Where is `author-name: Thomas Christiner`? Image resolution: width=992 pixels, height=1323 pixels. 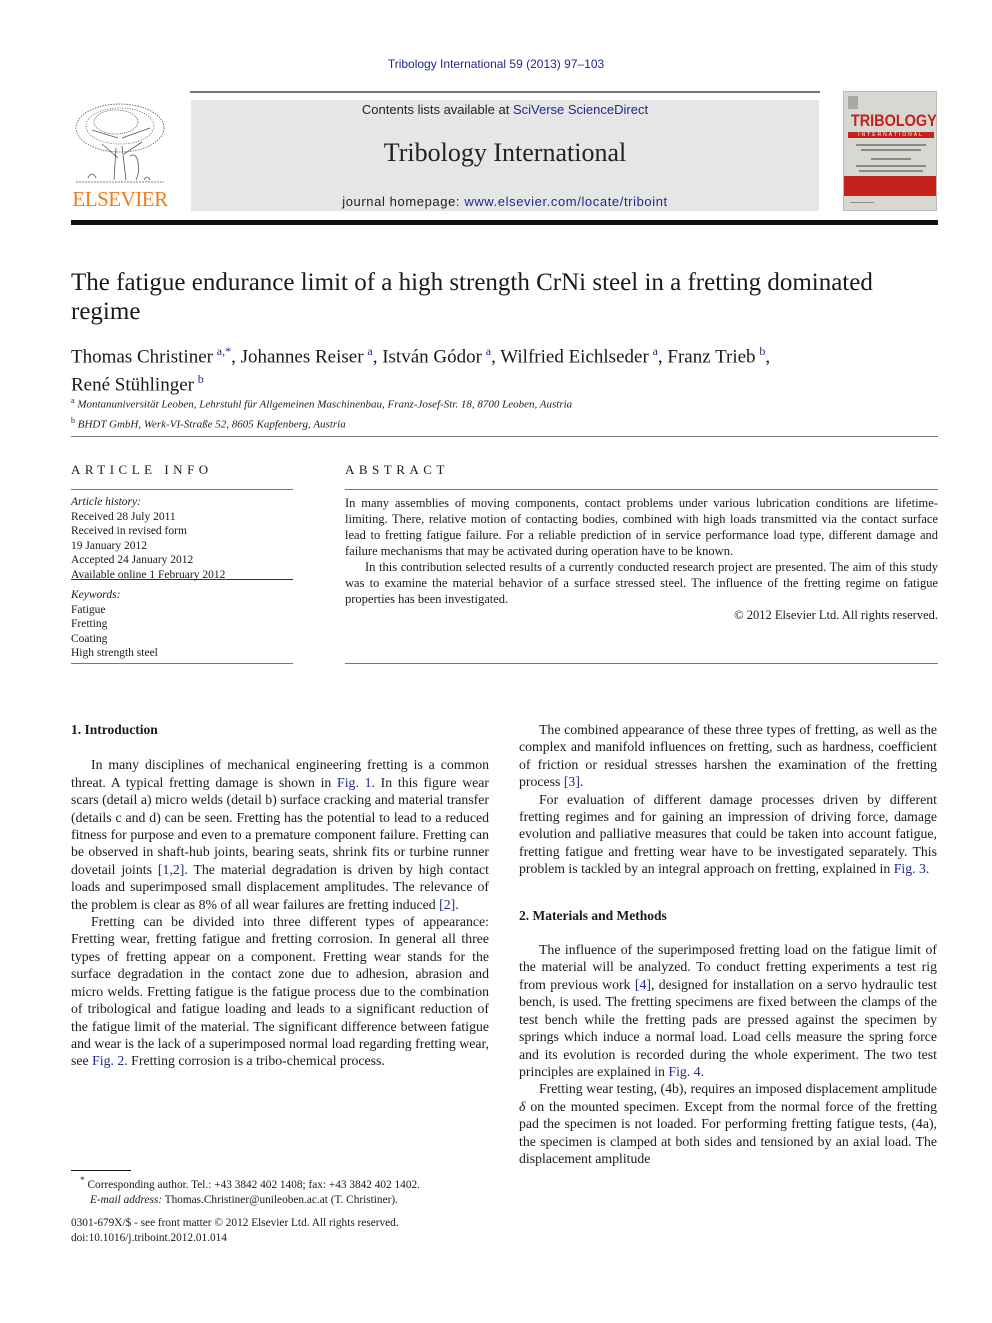 author-name: Thomas Christiner is located at coordinates (142, 356).